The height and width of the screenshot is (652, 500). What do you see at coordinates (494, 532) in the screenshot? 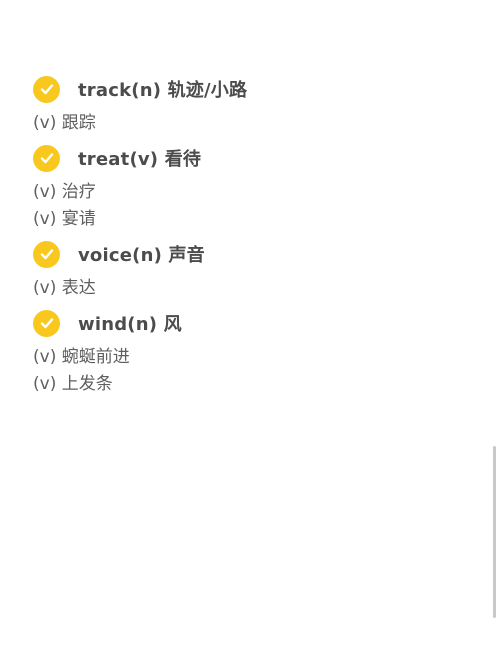
I see `scrollbar` at bounding box center [494, 532].